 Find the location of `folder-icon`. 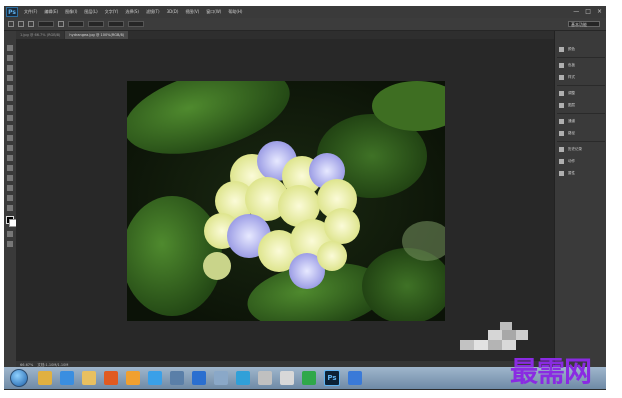

folder-icon is located at coordinates (89, 378).